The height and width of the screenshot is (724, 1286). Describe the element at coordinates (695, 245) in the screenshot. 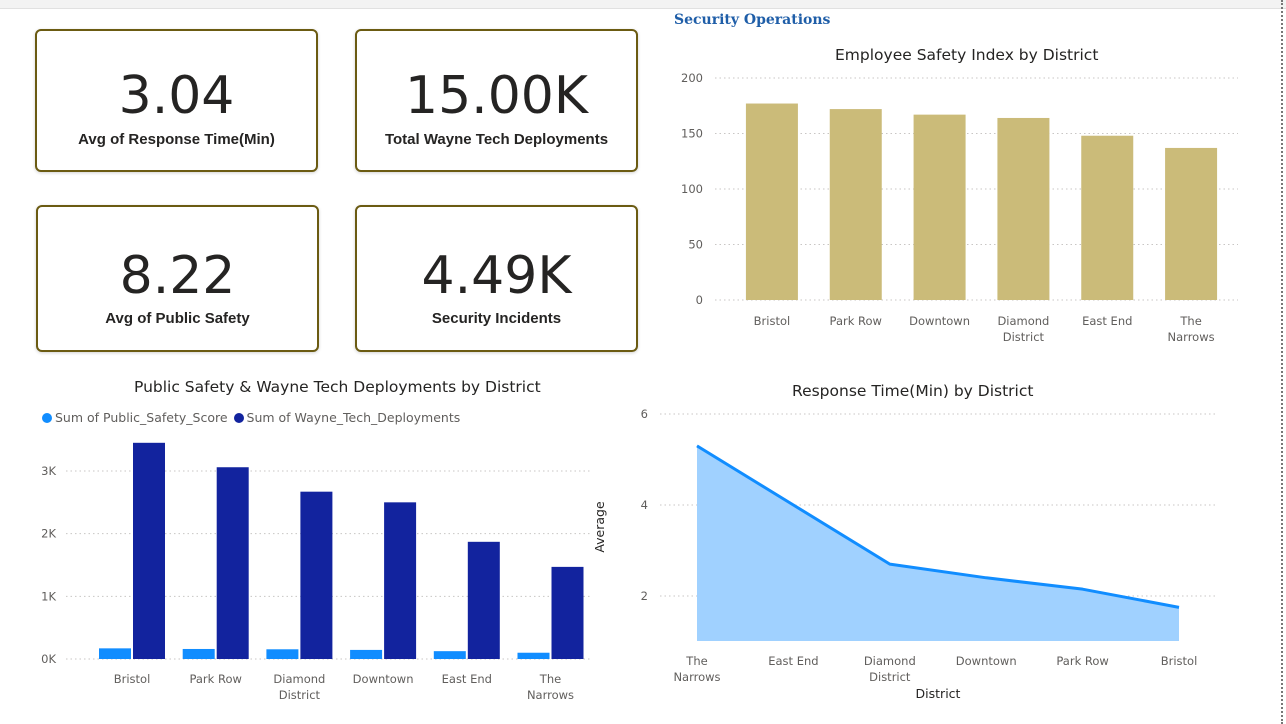

I see `y-tick-label: 50` at that location.